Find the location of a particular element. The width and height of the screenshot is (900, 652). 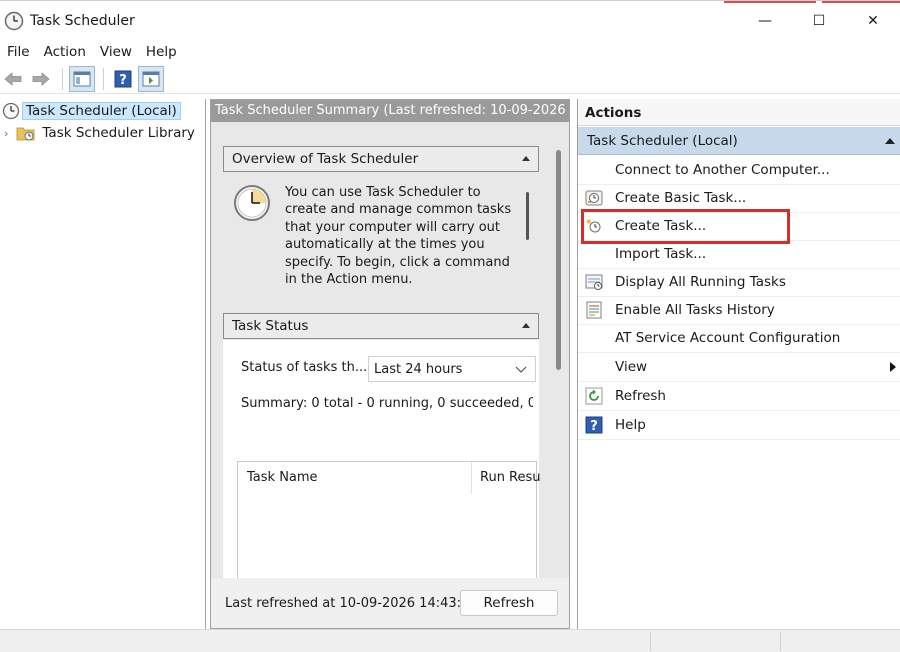

chevron-right-icon: › is located at coordinates (6, 133).